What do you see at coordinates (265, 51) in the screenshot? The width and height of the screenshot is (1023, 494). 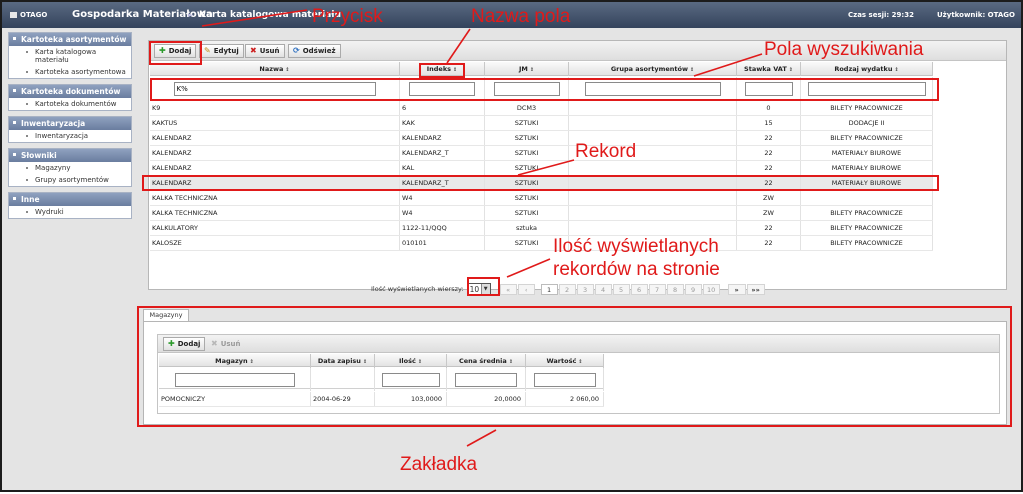 I see `delete-button: ✖ Usuń` at bounding box center [265, 51].